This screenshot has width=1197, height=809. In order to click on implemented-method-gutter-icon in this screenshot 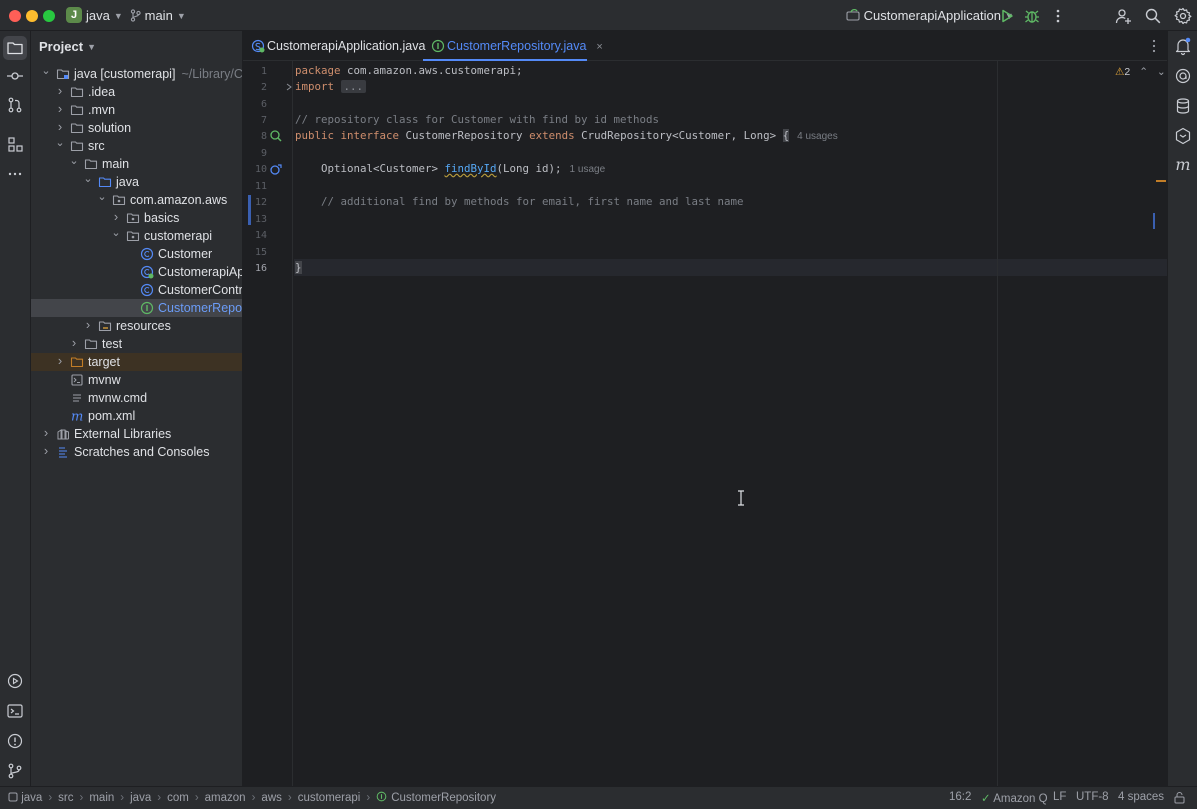, I will do `click(276, 169)`.